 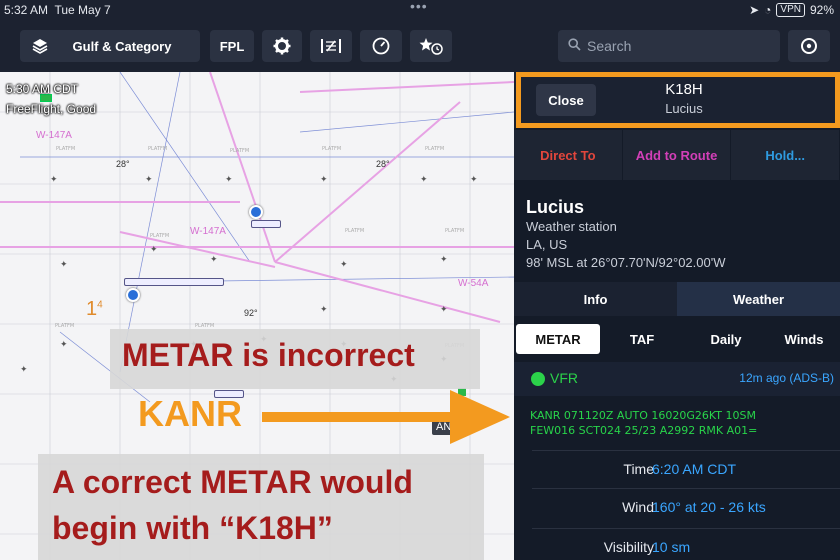 I want to click on report-age: 12m ago (ADS-B), so click(x=786, y=378).